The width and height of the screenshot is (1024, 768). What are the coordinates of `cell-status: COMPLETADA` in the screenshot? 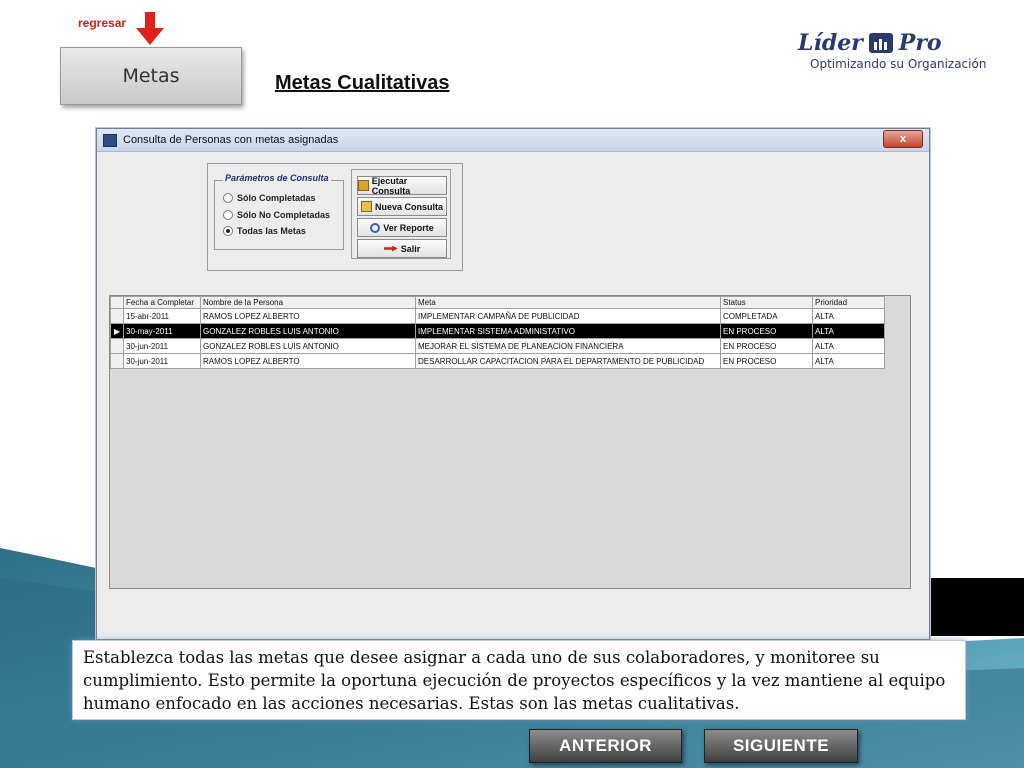 It's located at (766, 316).